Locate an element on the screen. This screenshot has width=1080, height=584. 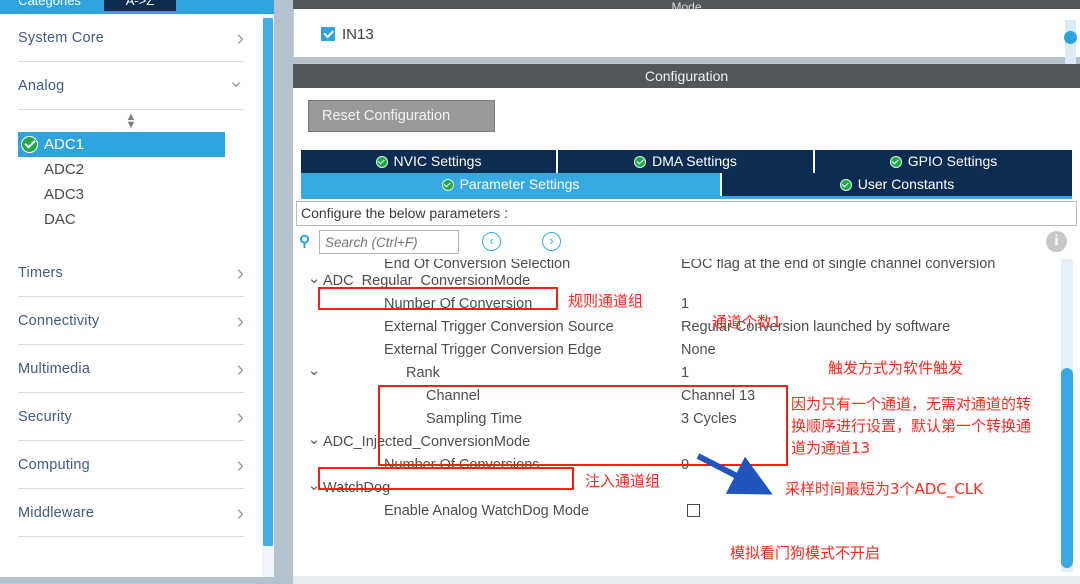
tab-label: DMA Settings is located at coordinates (694, 161).